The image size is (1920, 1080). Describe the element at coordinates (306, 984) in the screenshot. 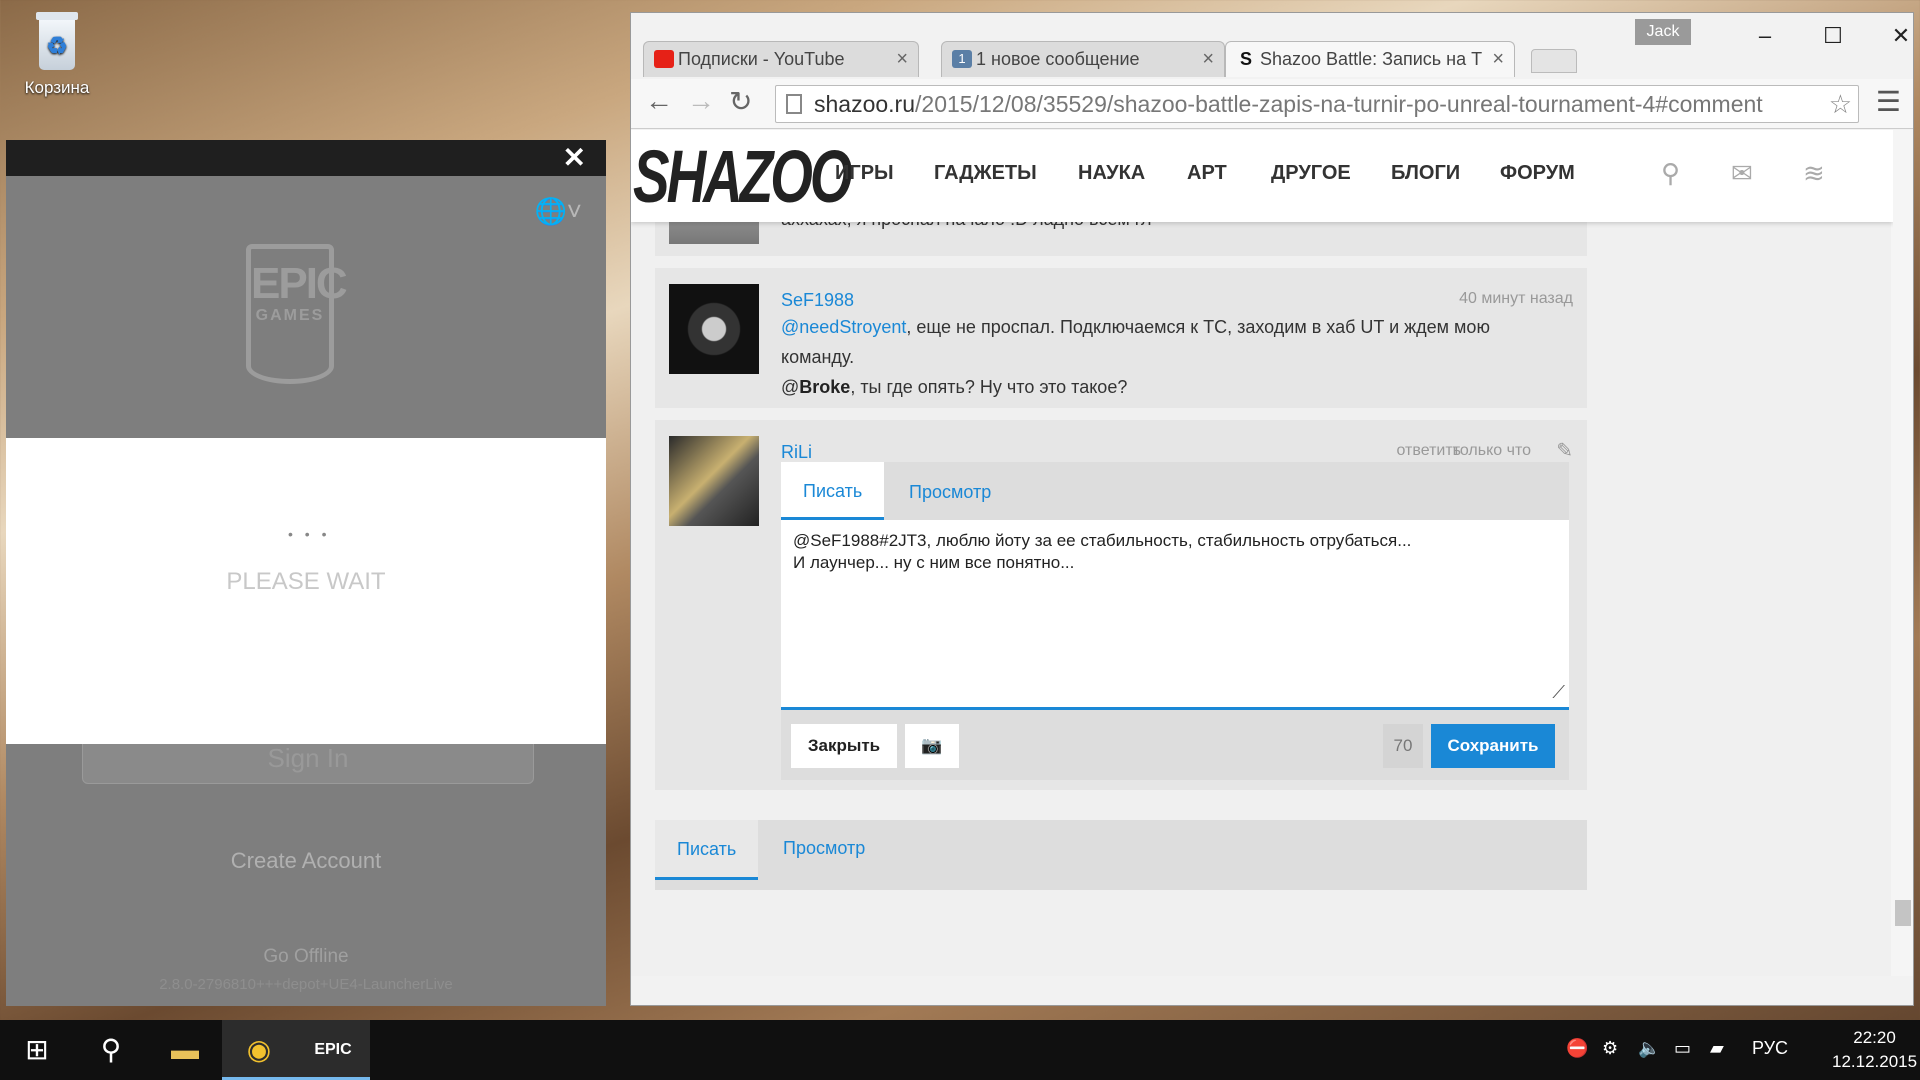

I see `version-text: 2.8.0-2796810+++depot+UE4-LauncherLive` at that location.